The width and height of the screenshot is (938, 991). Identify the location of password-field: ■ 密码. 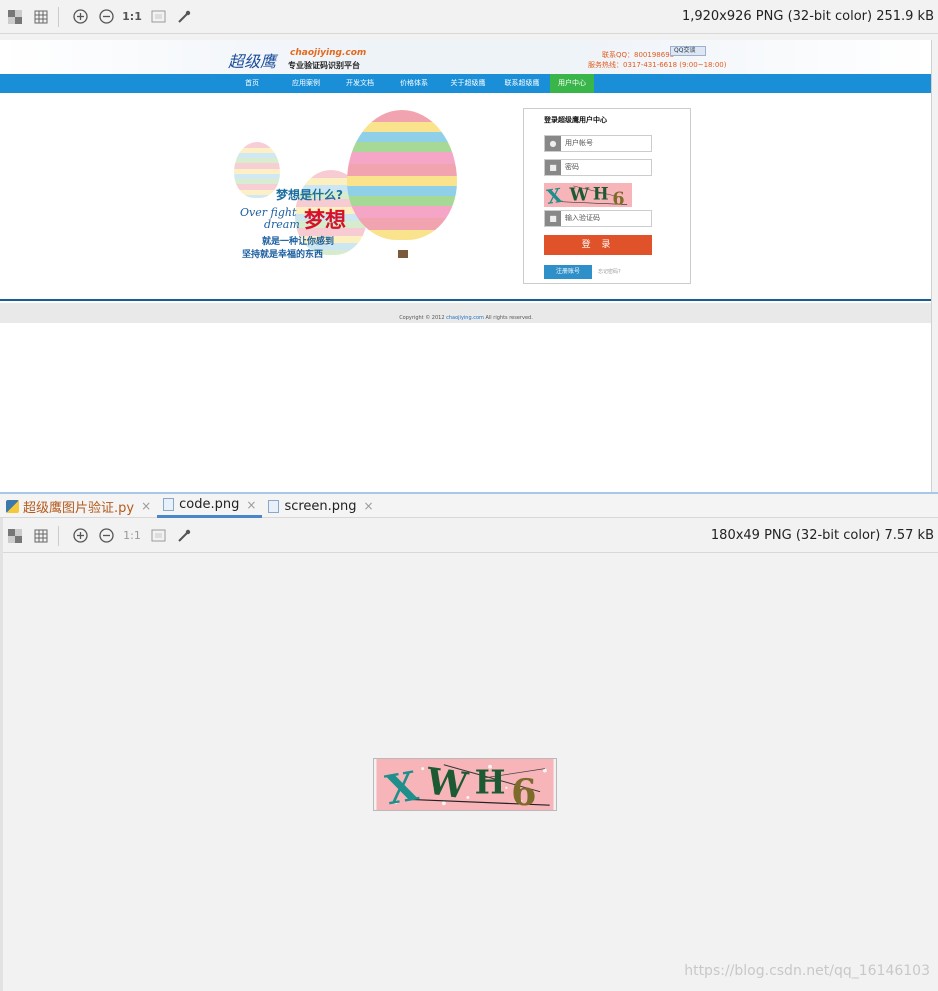
(598, 167).